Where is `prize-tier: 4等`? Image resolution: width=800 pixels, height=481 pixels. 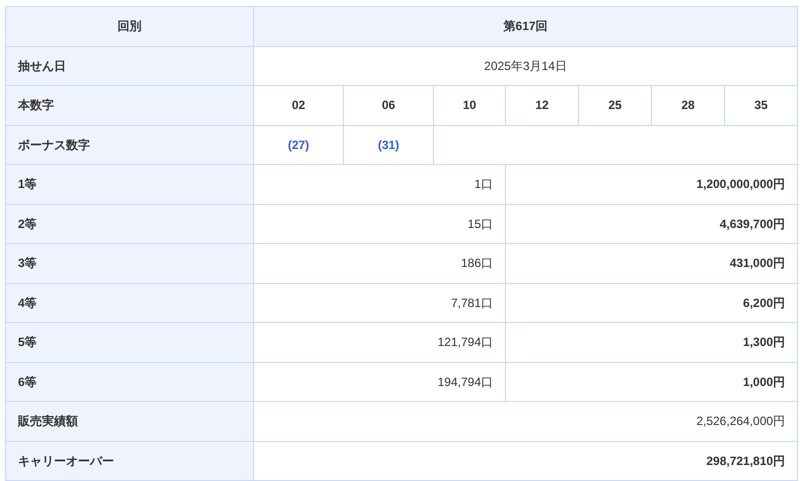 prize-tier: 4等 is located at coordinates (130, 302).